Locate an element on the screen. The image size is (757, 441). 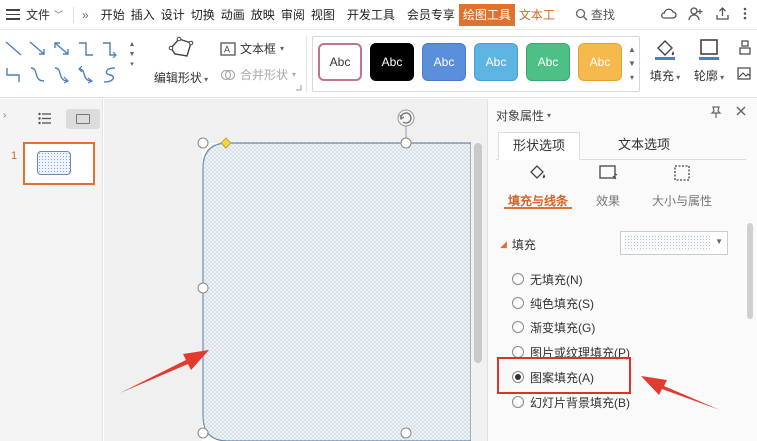
tab-view: 视图 is located at coordinates (323, 15).